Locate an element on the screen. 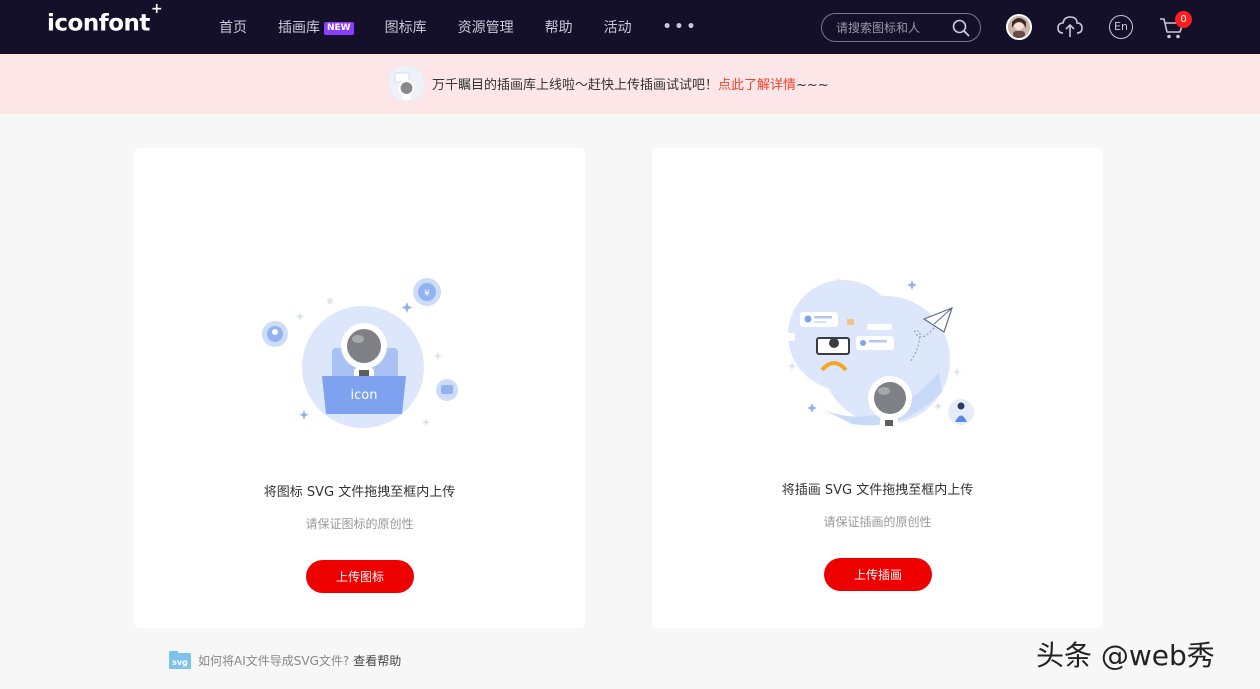 This screenshot has width=1260, height=689. language-switch-button: En is located at coordinates (1121, 27).